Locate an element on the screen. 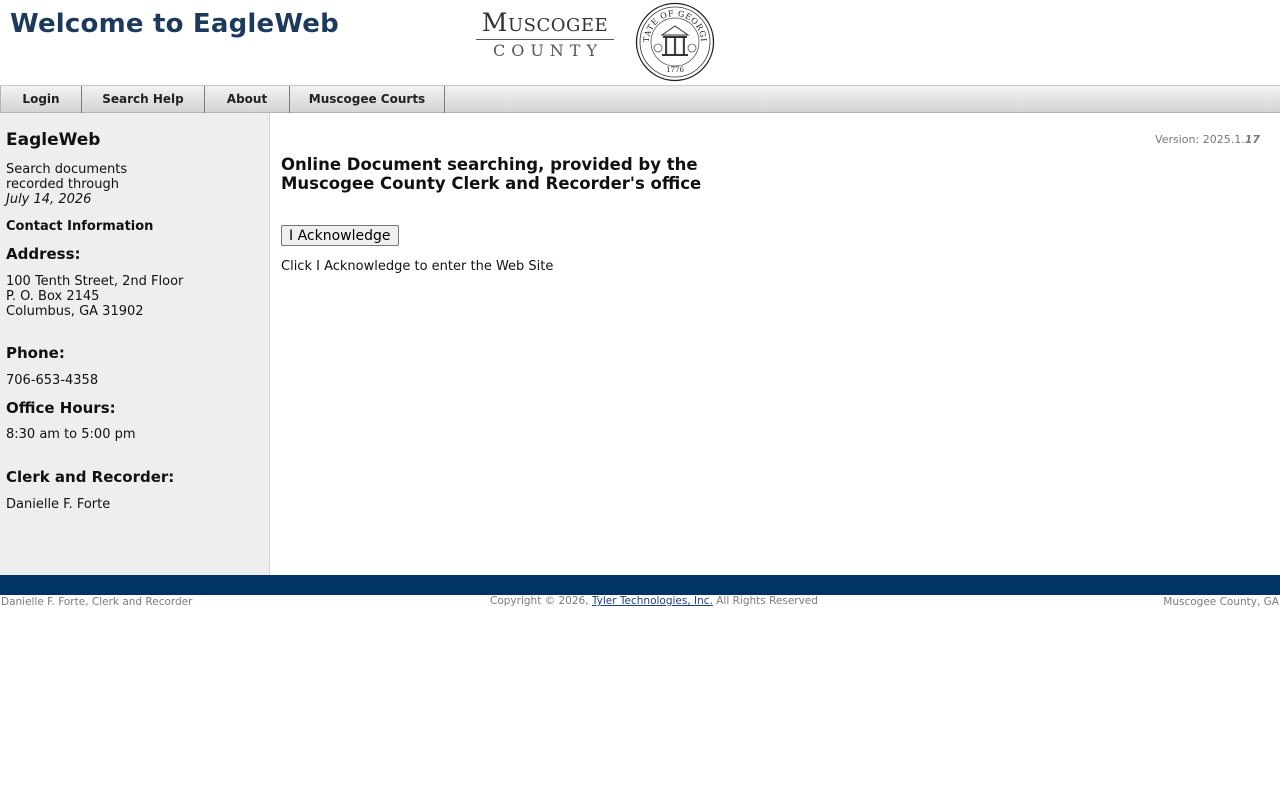  phone-number: 706-653-4358 is located at coordinates (52, 380).